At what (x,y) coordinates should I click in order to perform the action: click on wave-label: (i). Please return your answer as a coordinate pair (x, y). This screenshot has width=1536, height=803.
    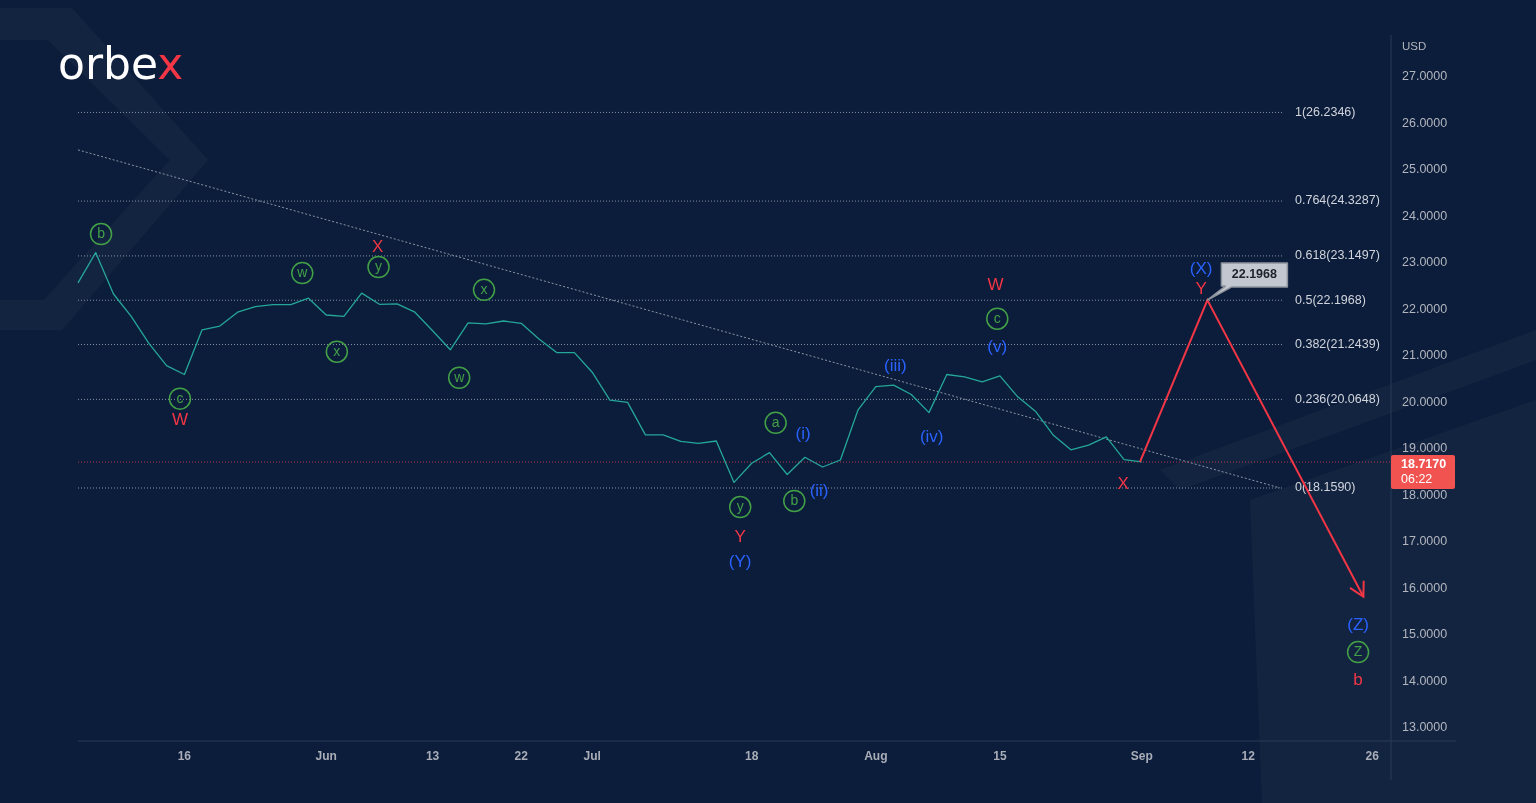
    Looking at the image, I should click on (803, 434).